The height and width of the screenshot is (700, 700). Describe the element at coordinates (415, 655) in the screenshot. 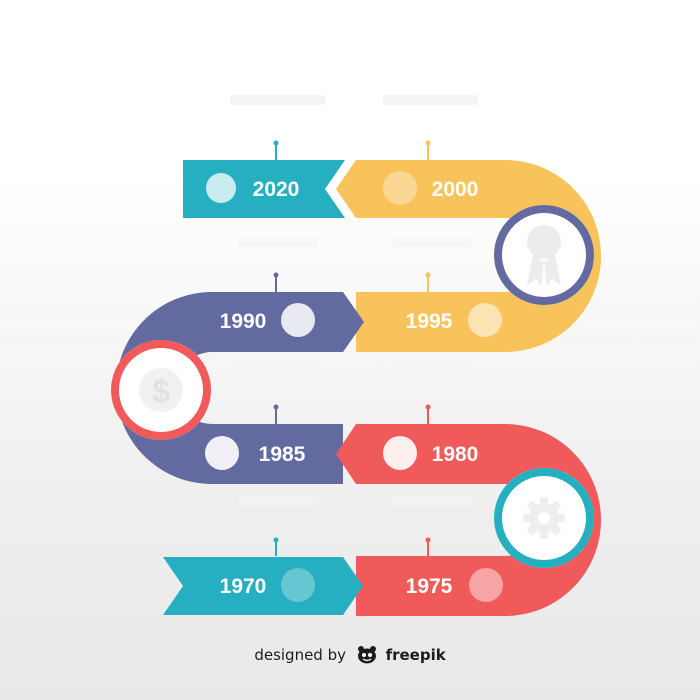

I see `credit-brand: freepik` at that location.